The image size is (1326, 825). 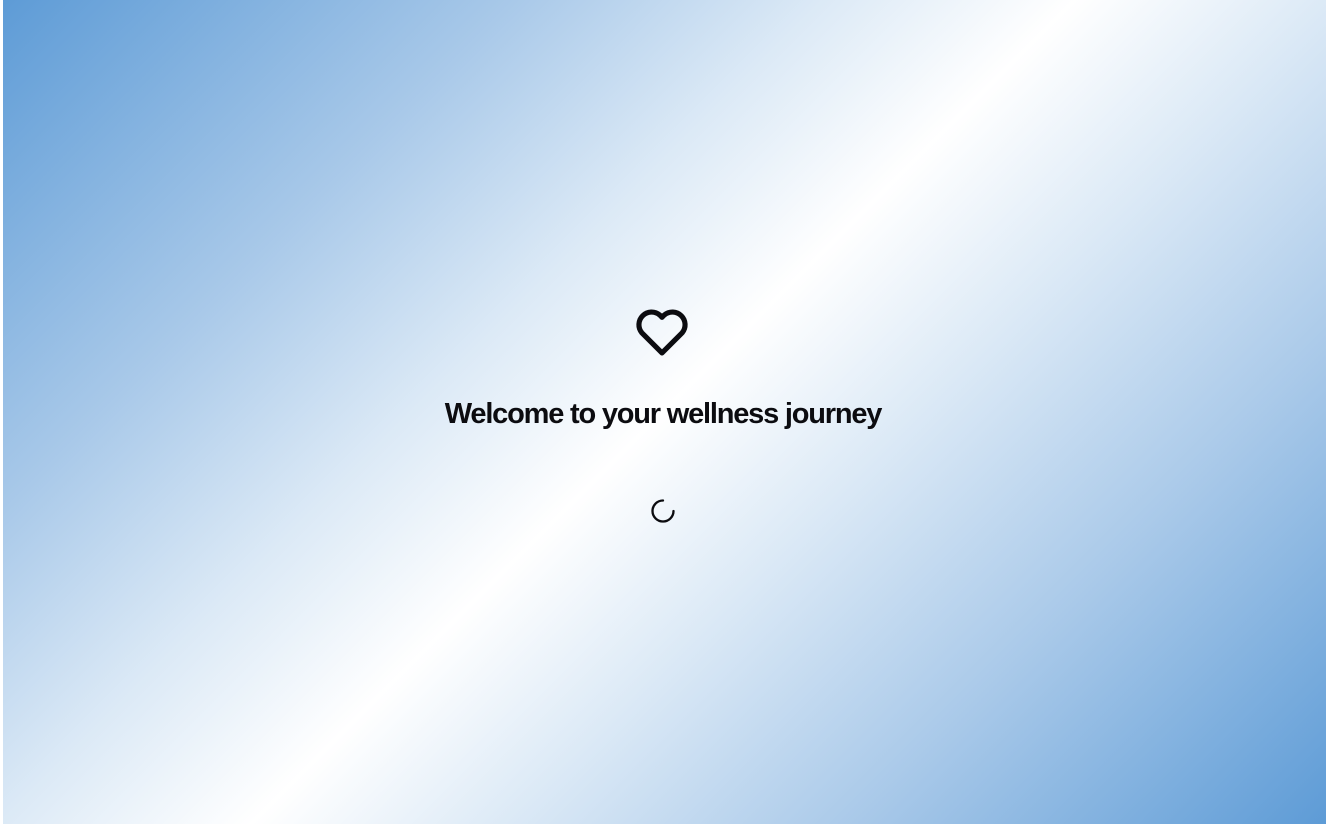 I want to click on heart-icon, so click(x=662, y=332).